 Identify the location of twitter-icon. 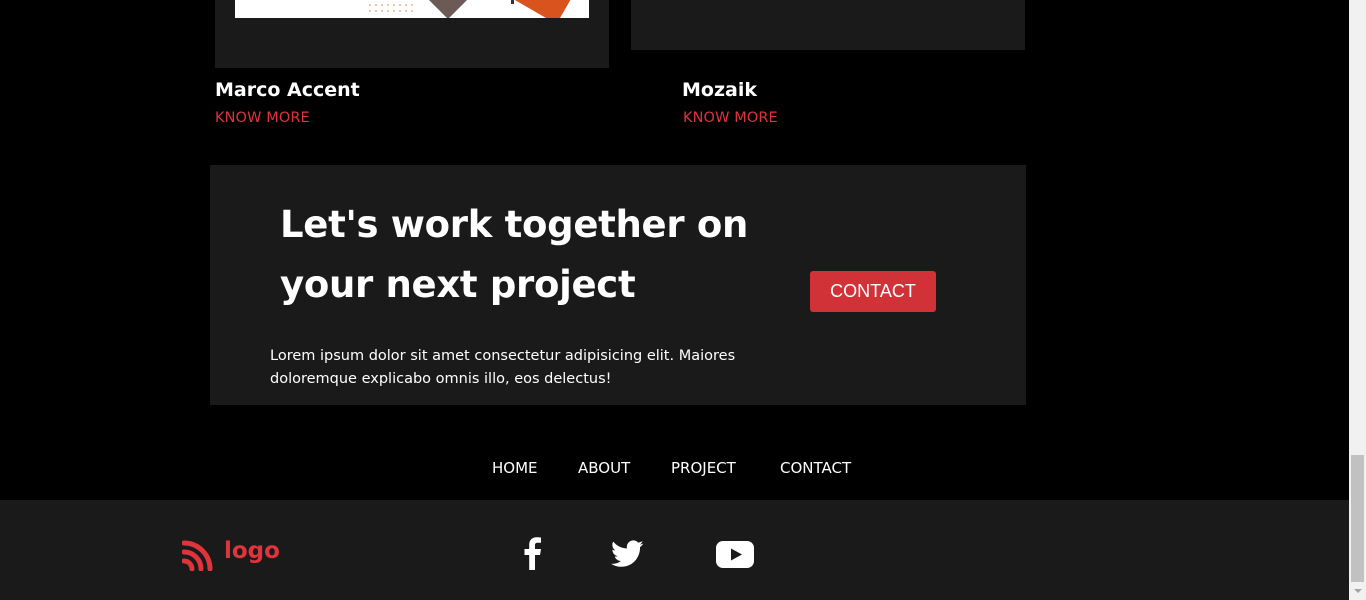
(627, 553).